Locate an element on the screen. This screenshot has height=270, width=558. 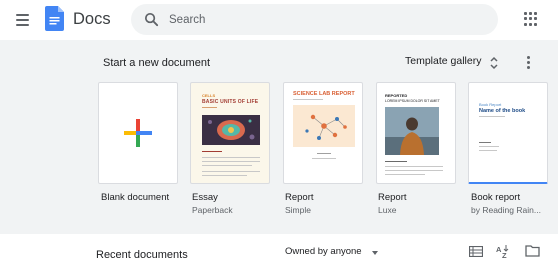
search-bar is located at coordinates (314, 19).